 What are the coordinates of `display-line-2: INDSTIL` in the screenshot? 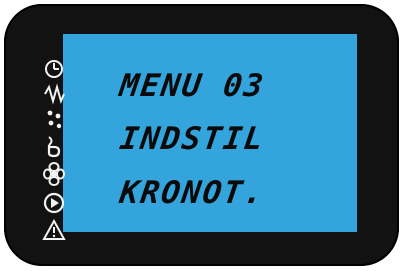 It's located at (192, 139).